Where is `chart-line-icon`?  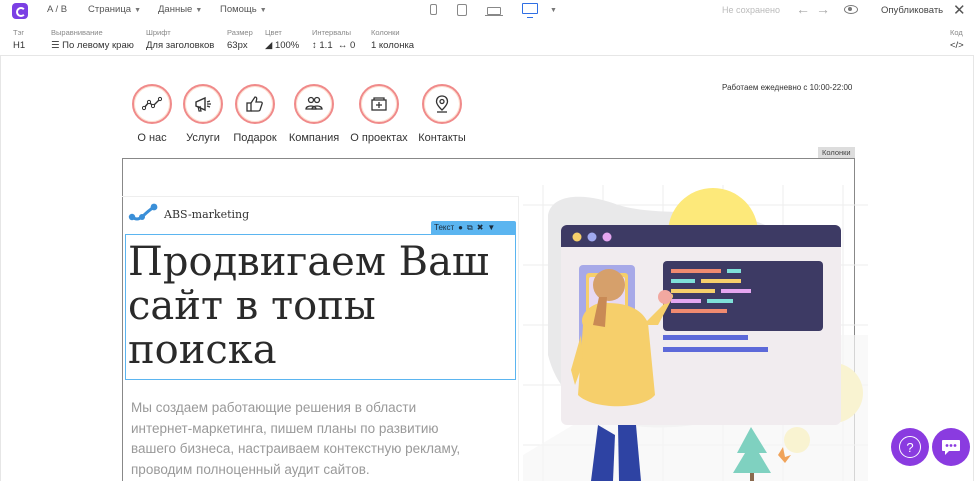 chart-line-icon is located at coordinates (152, 104).